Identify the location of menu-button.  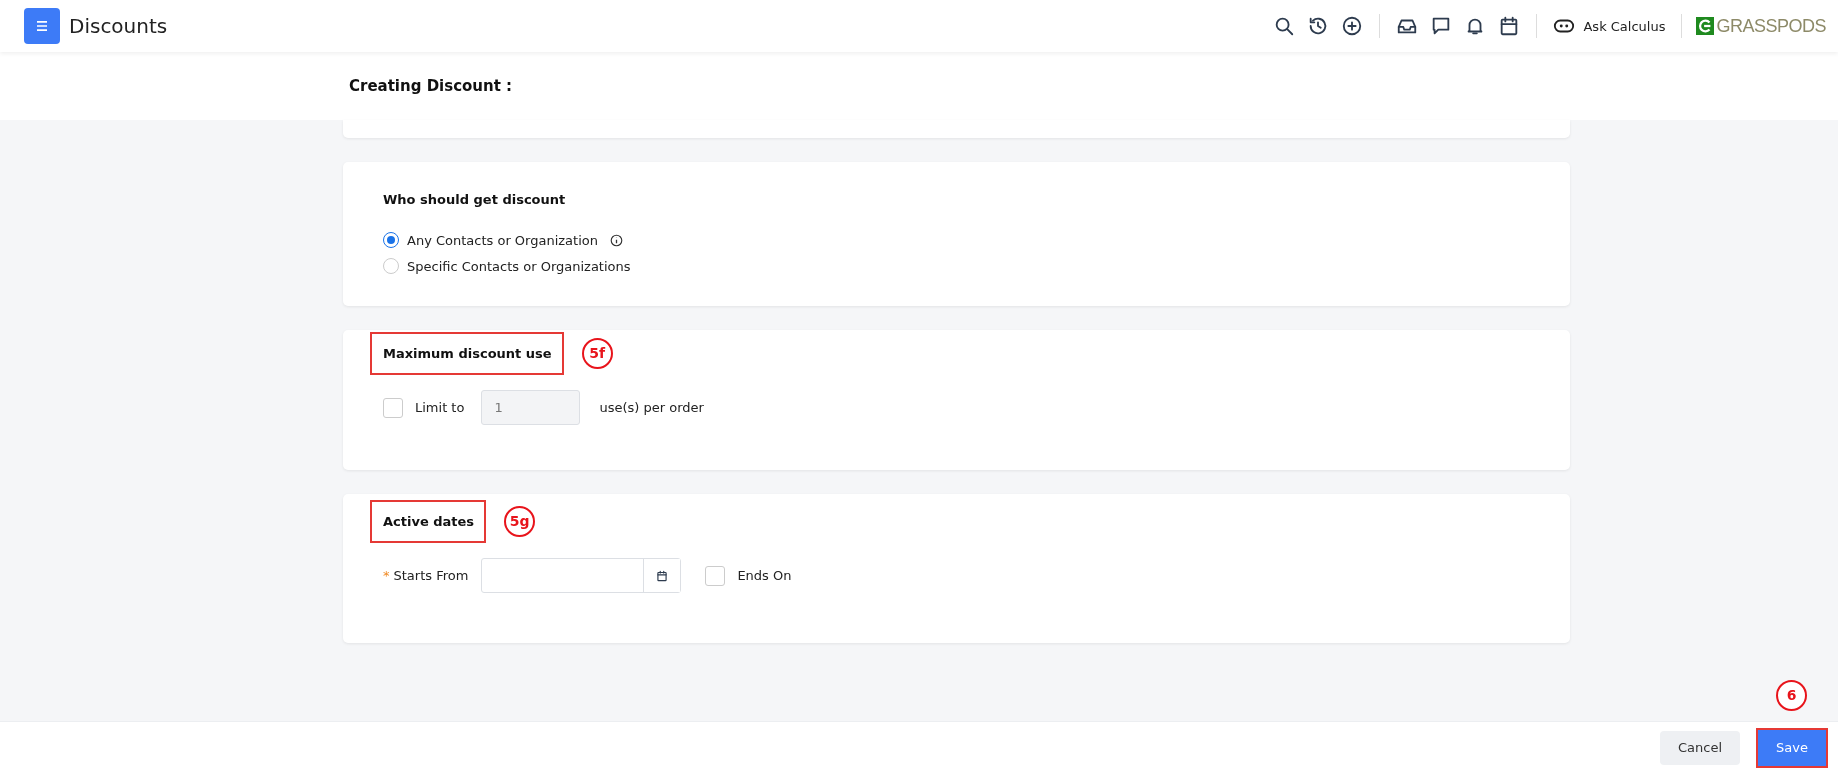
(42, 26).